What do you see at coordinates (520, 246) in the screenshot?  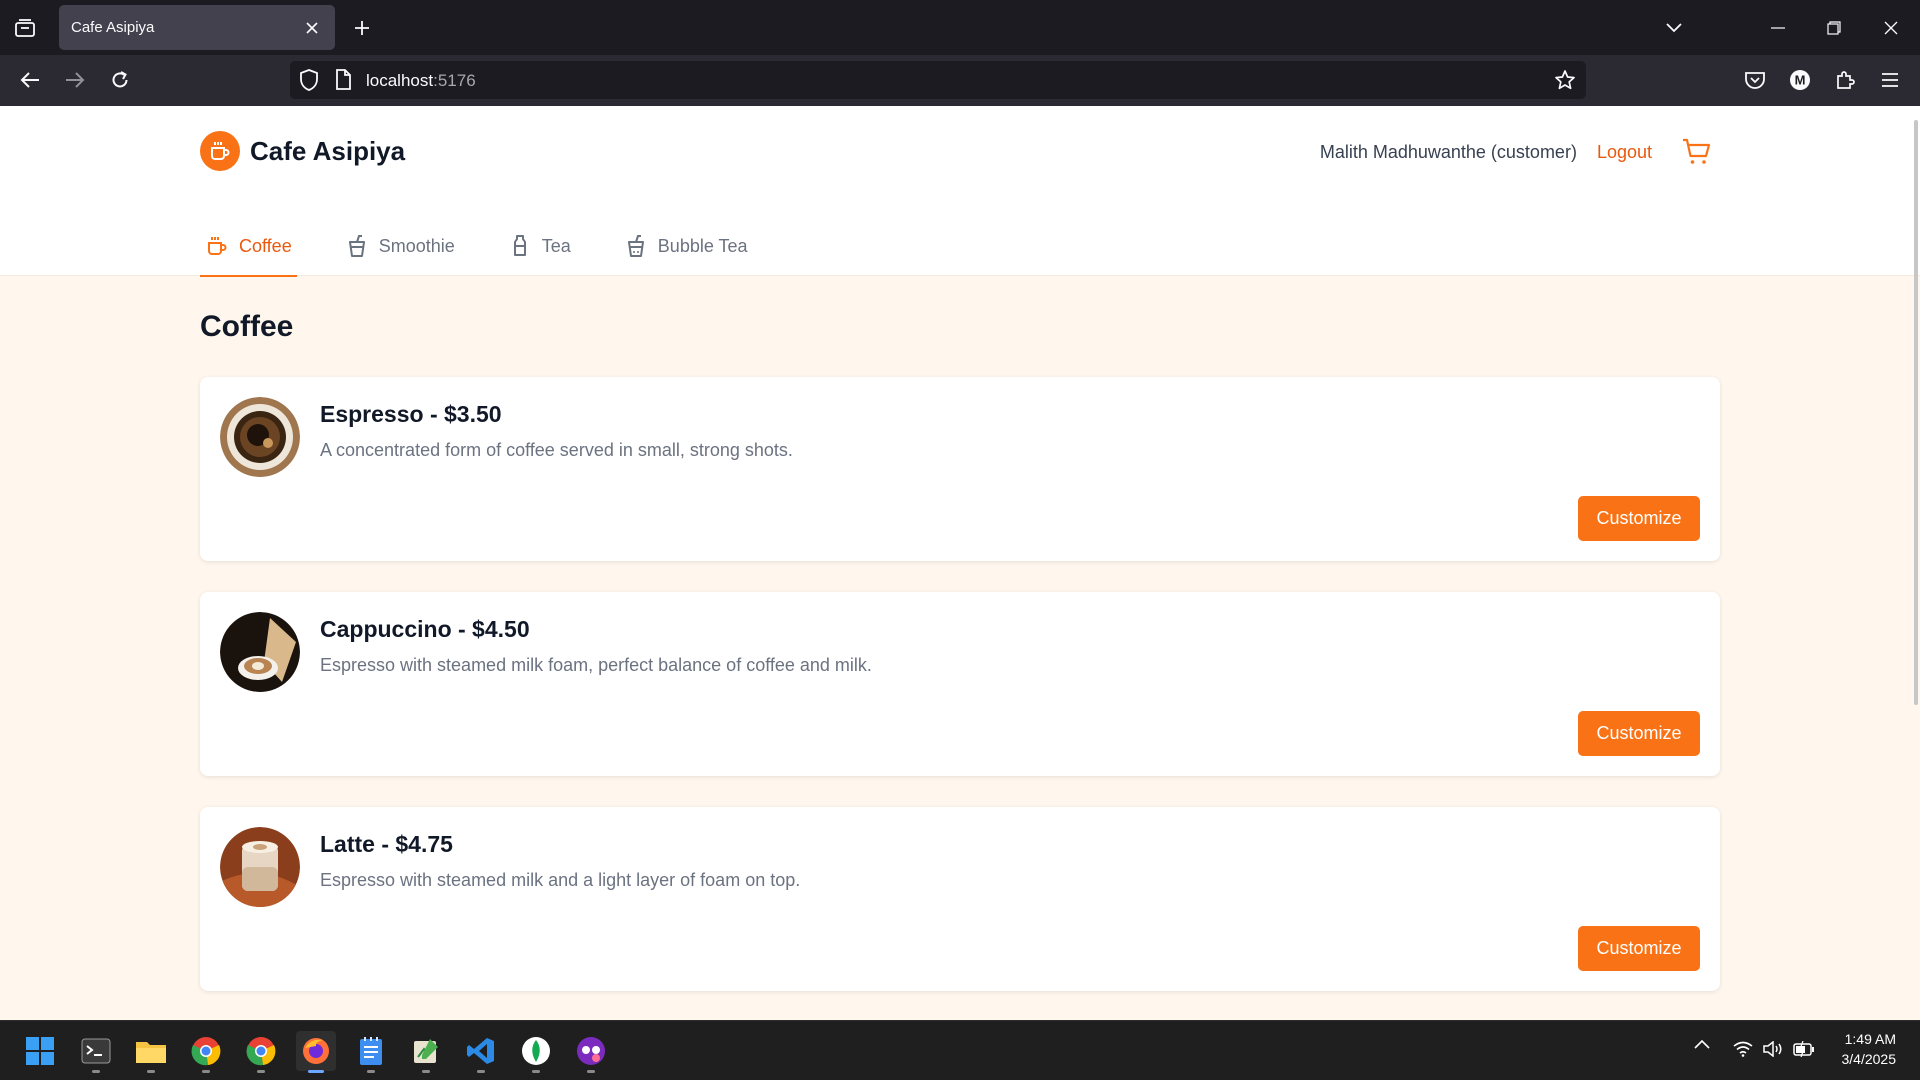 I see `tea-bottle-icon` at bounding box center [520, 246].